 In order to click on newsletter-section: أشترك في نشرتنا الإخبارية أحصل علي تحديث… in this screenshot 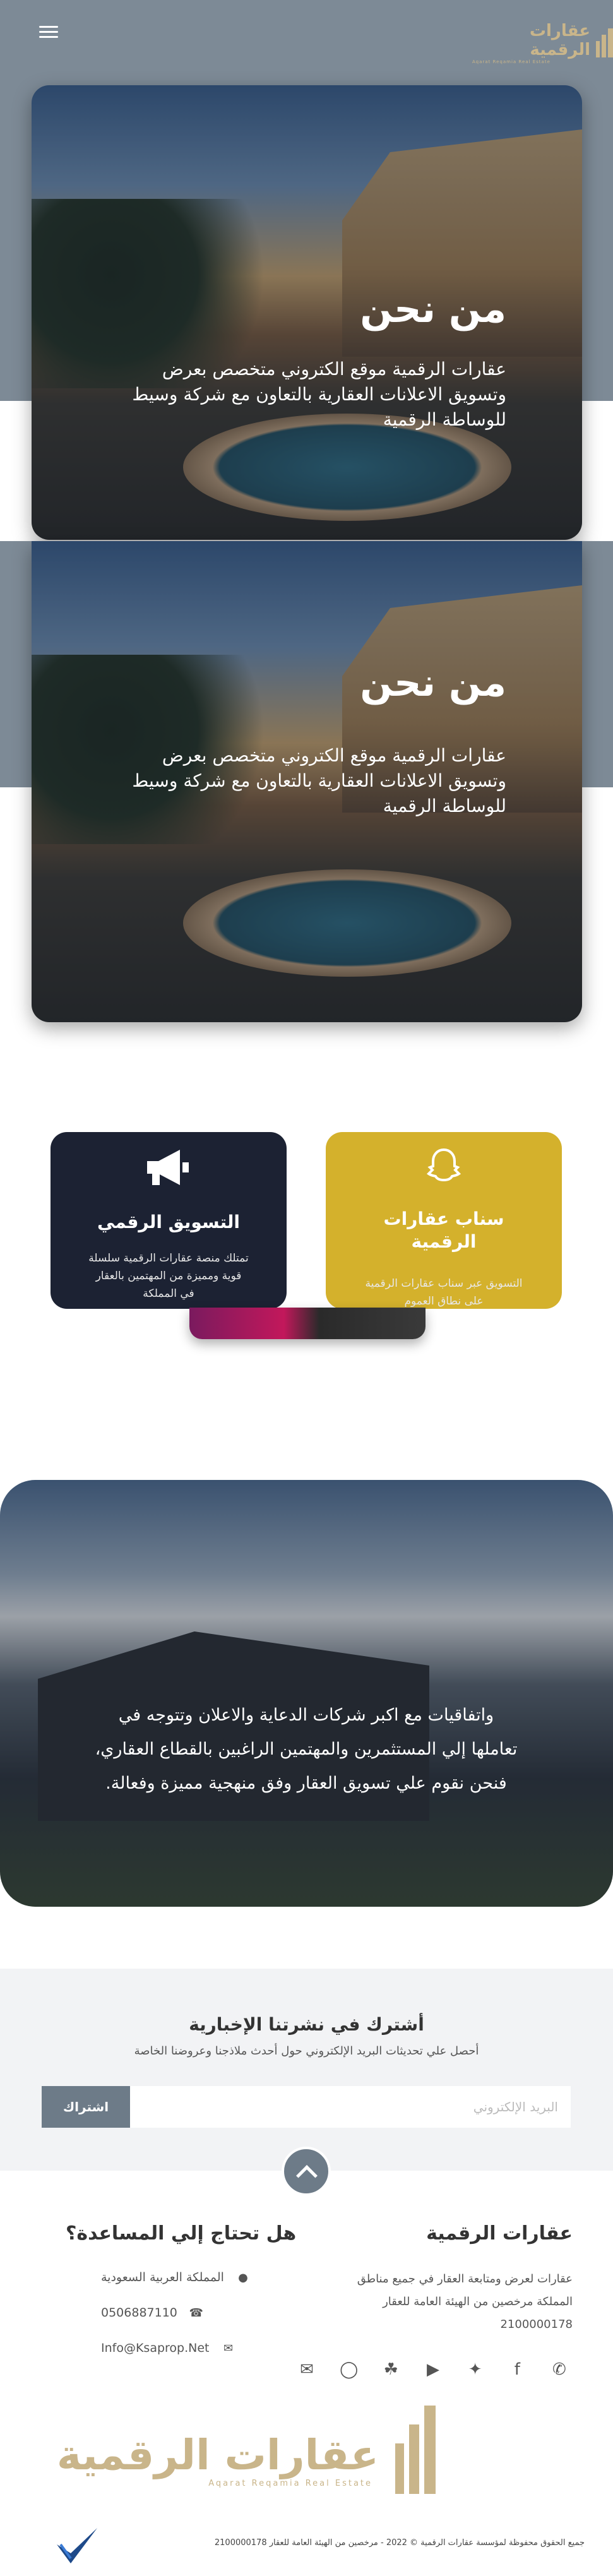, I will do `click(306, 2070)`.